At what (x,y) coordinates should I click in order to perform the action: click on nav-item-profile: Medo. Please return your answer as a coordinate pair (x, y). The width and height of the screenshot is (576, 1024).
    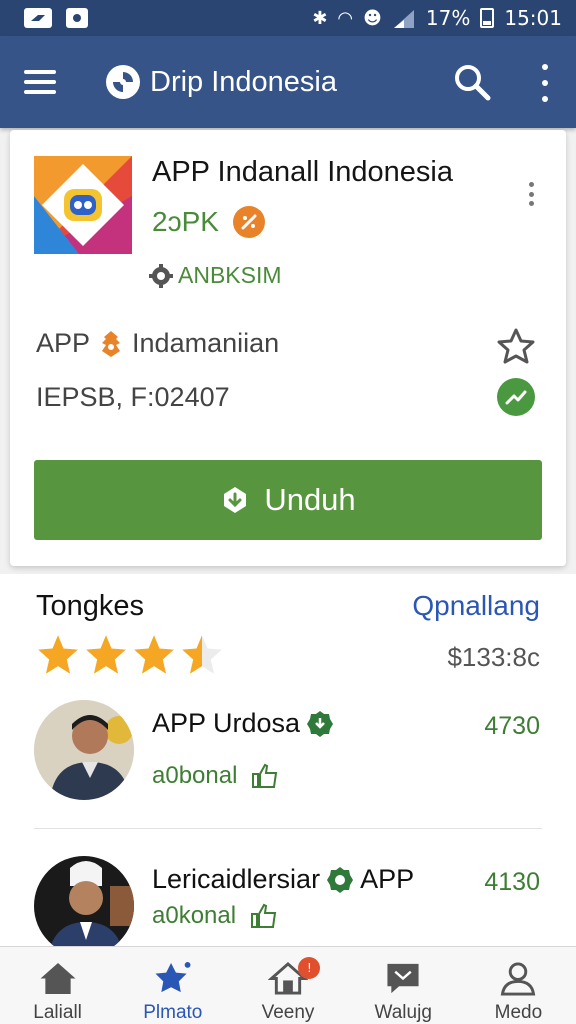
    Looking at the image, I should click on (518, 985).